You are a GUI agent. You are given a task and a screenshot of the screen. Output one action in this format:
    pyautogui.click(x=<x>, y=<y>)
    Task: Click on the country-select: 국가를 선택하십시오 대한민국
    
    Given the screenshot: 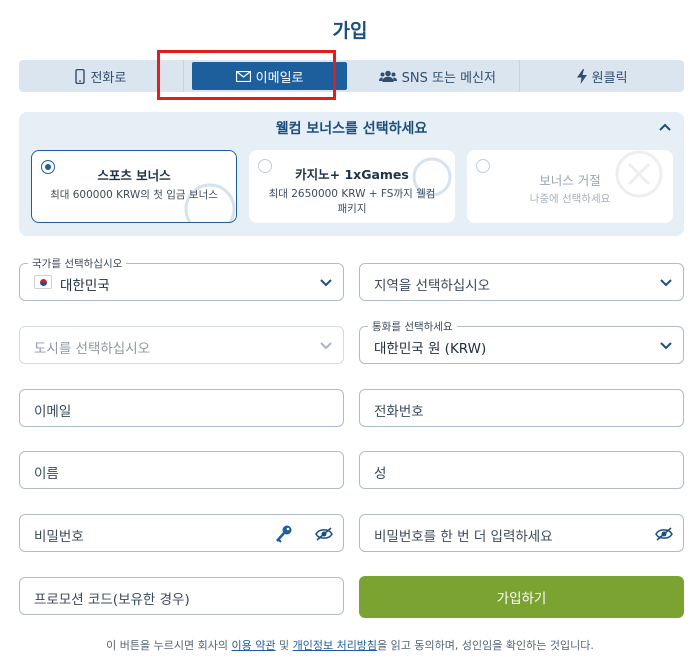 What is the action you would take?
    pyautogui.click(x=181, y=278)
    